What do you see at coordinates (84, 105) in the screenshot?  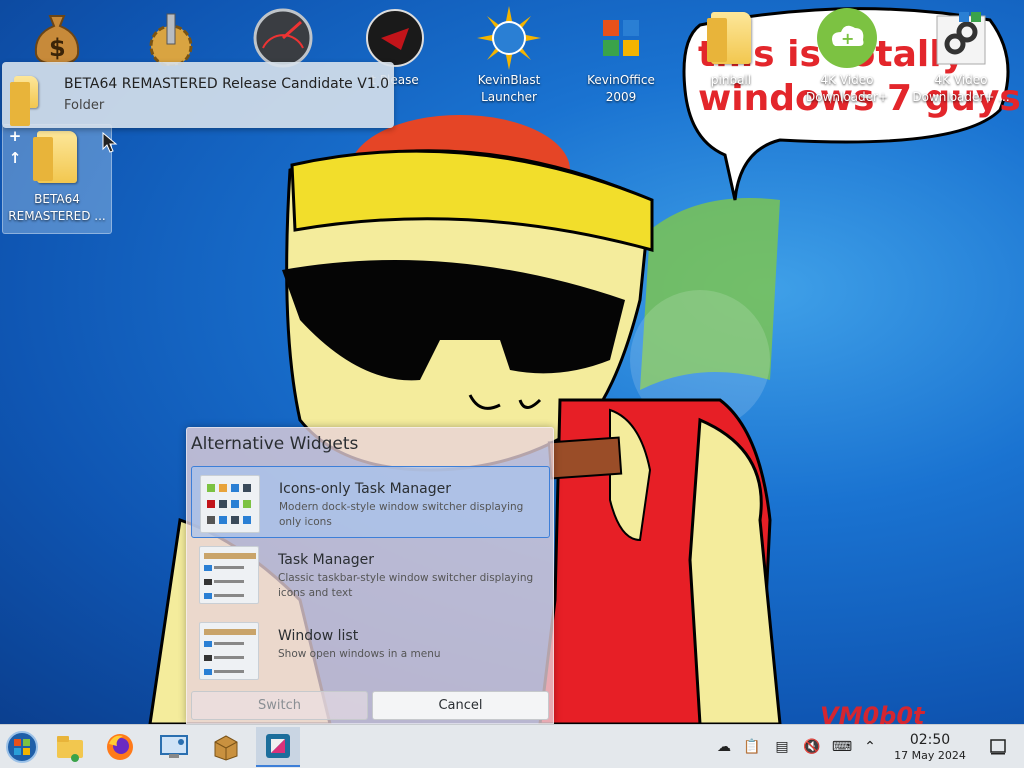 I see `tooltip-subtitle: Folder` at bounding box center [84, 105].